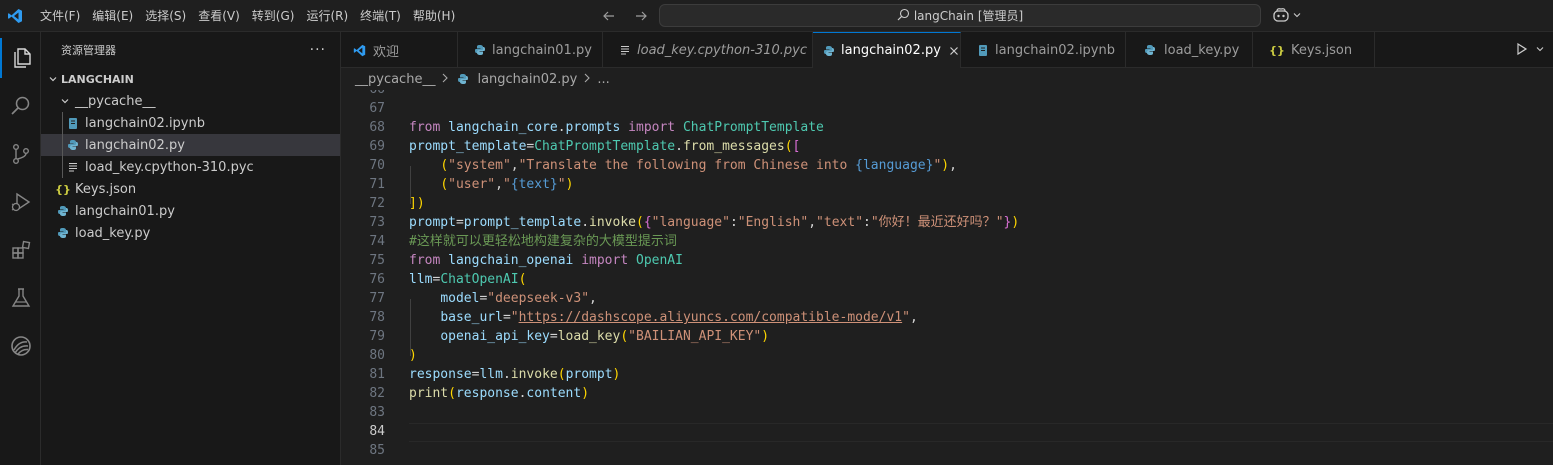  I want to click on tree-file-load-key-pyc: load_key.cpython-310.pyc, so click(190, 167).